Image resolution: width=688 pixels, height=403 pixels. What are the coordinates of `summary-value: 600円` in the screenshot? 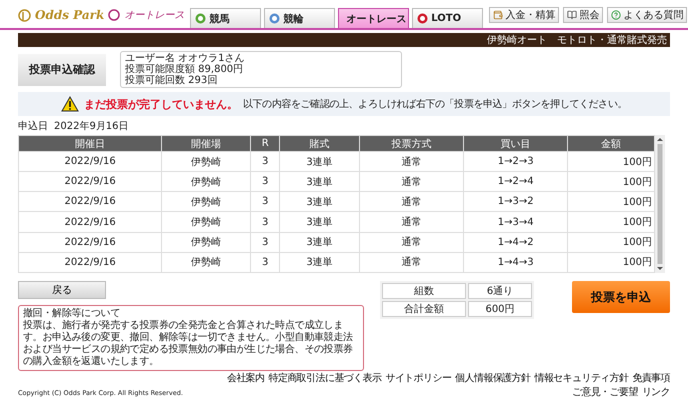 It's located at (500, 309).